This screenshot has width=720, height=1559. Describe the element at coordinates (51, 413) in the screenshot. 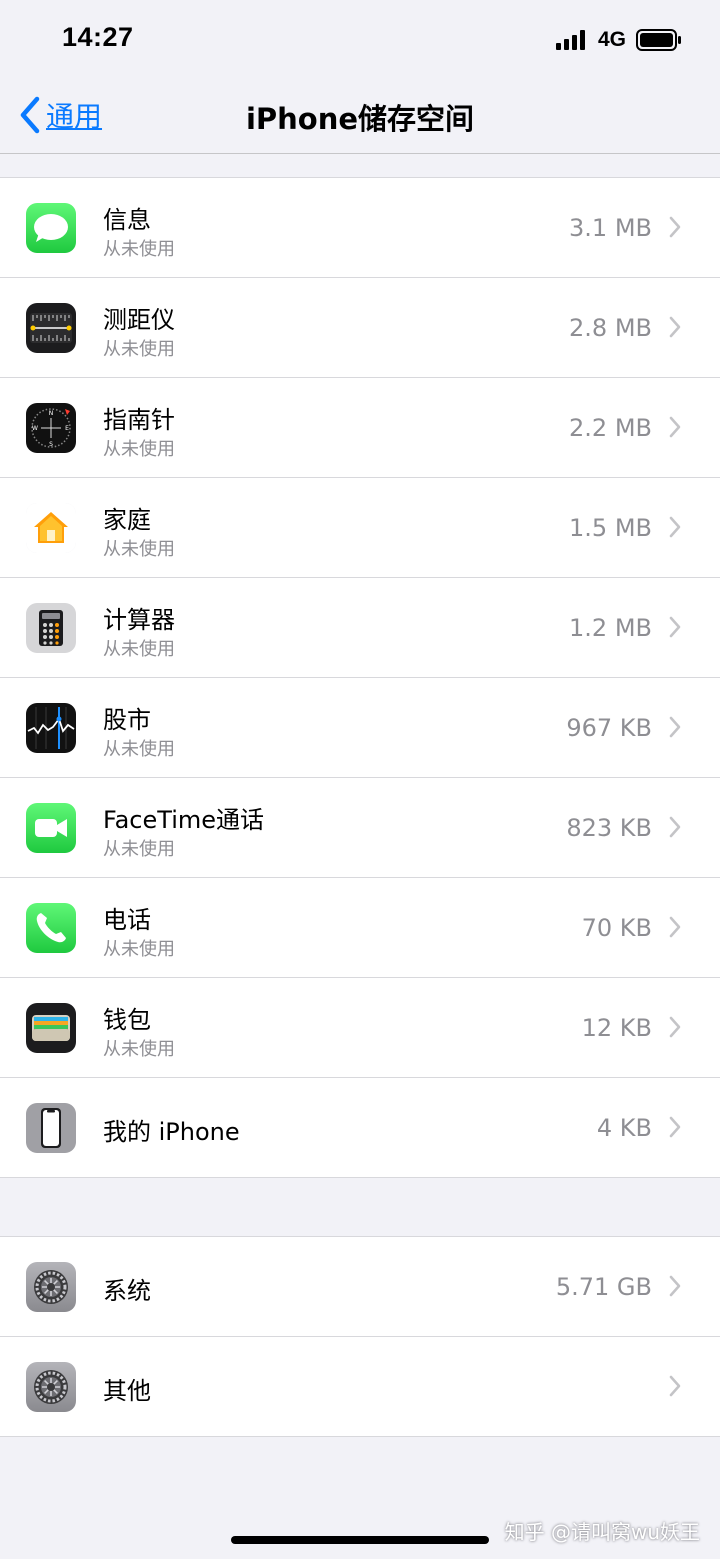

I see `svg-text: N` at that location.